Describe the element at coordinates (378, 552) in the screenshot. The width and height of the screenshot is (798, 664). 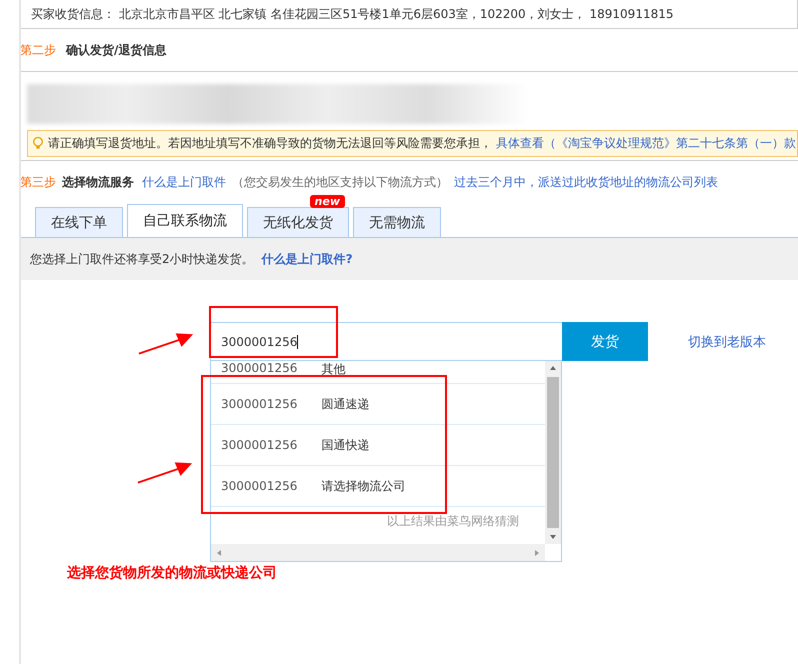
I see `horizontal-scrollbar` at that location.